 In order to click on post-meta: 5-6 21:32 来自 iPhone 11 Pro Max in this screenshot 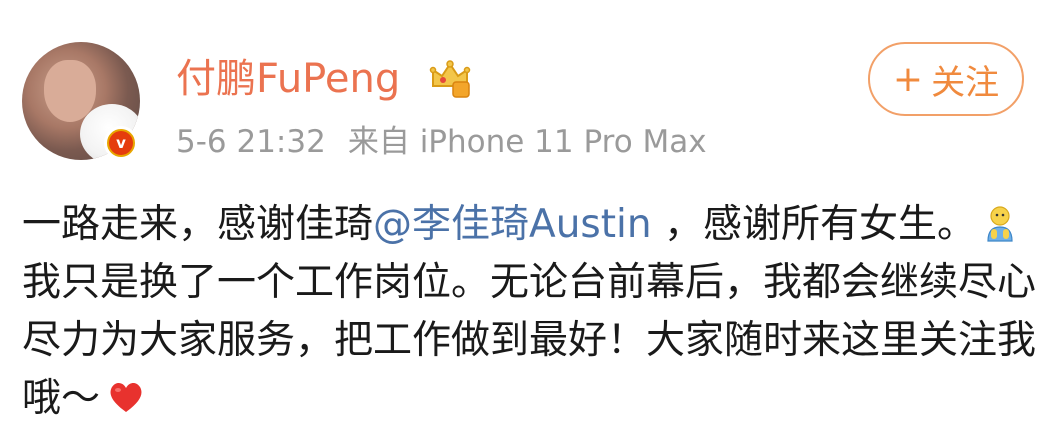, I will do `click(441, 142)`.